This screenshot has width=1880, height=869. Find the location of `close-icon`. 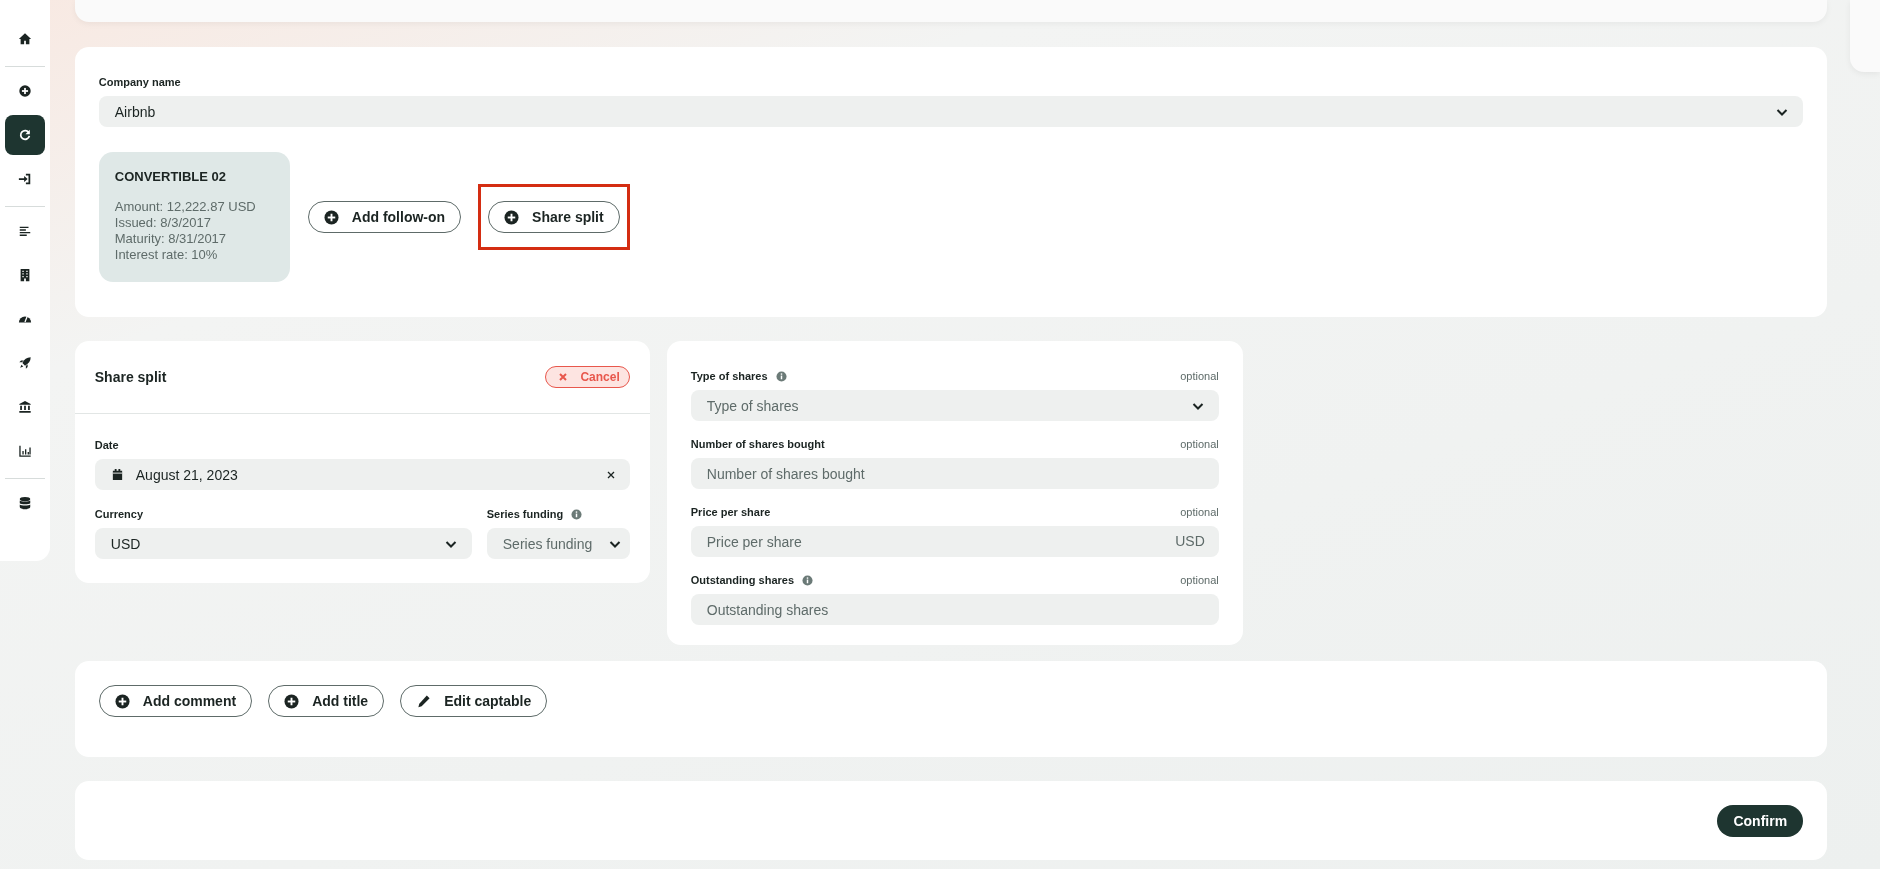

close-icon is located at coordinates (563, 377).